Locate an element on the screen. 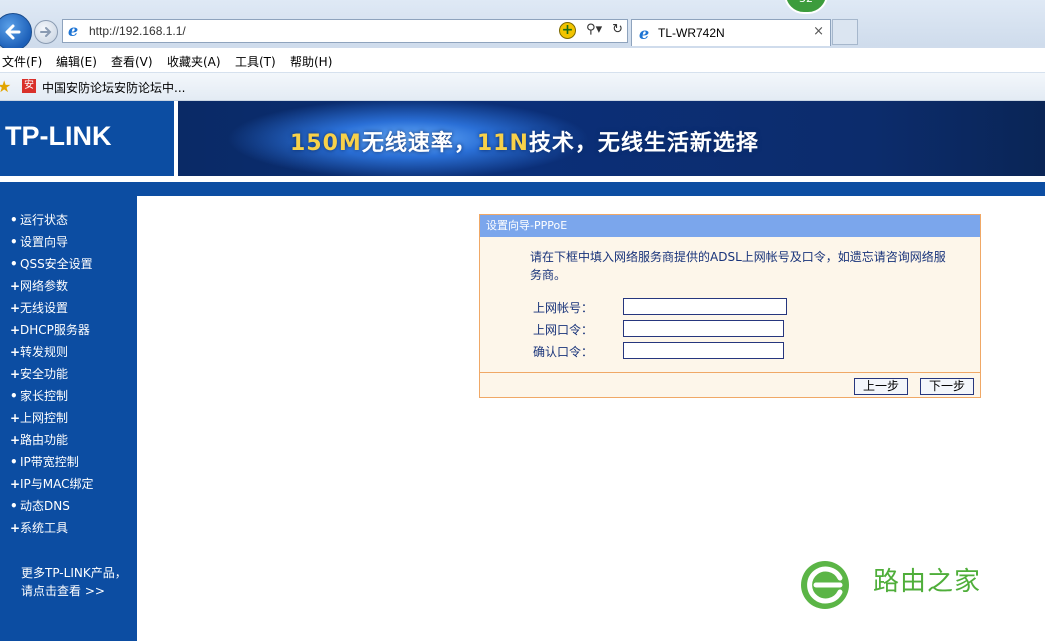 This screenshot has height=641, width=1045. tplink-logo: TP-LINK is located at coordinates (87, 138).